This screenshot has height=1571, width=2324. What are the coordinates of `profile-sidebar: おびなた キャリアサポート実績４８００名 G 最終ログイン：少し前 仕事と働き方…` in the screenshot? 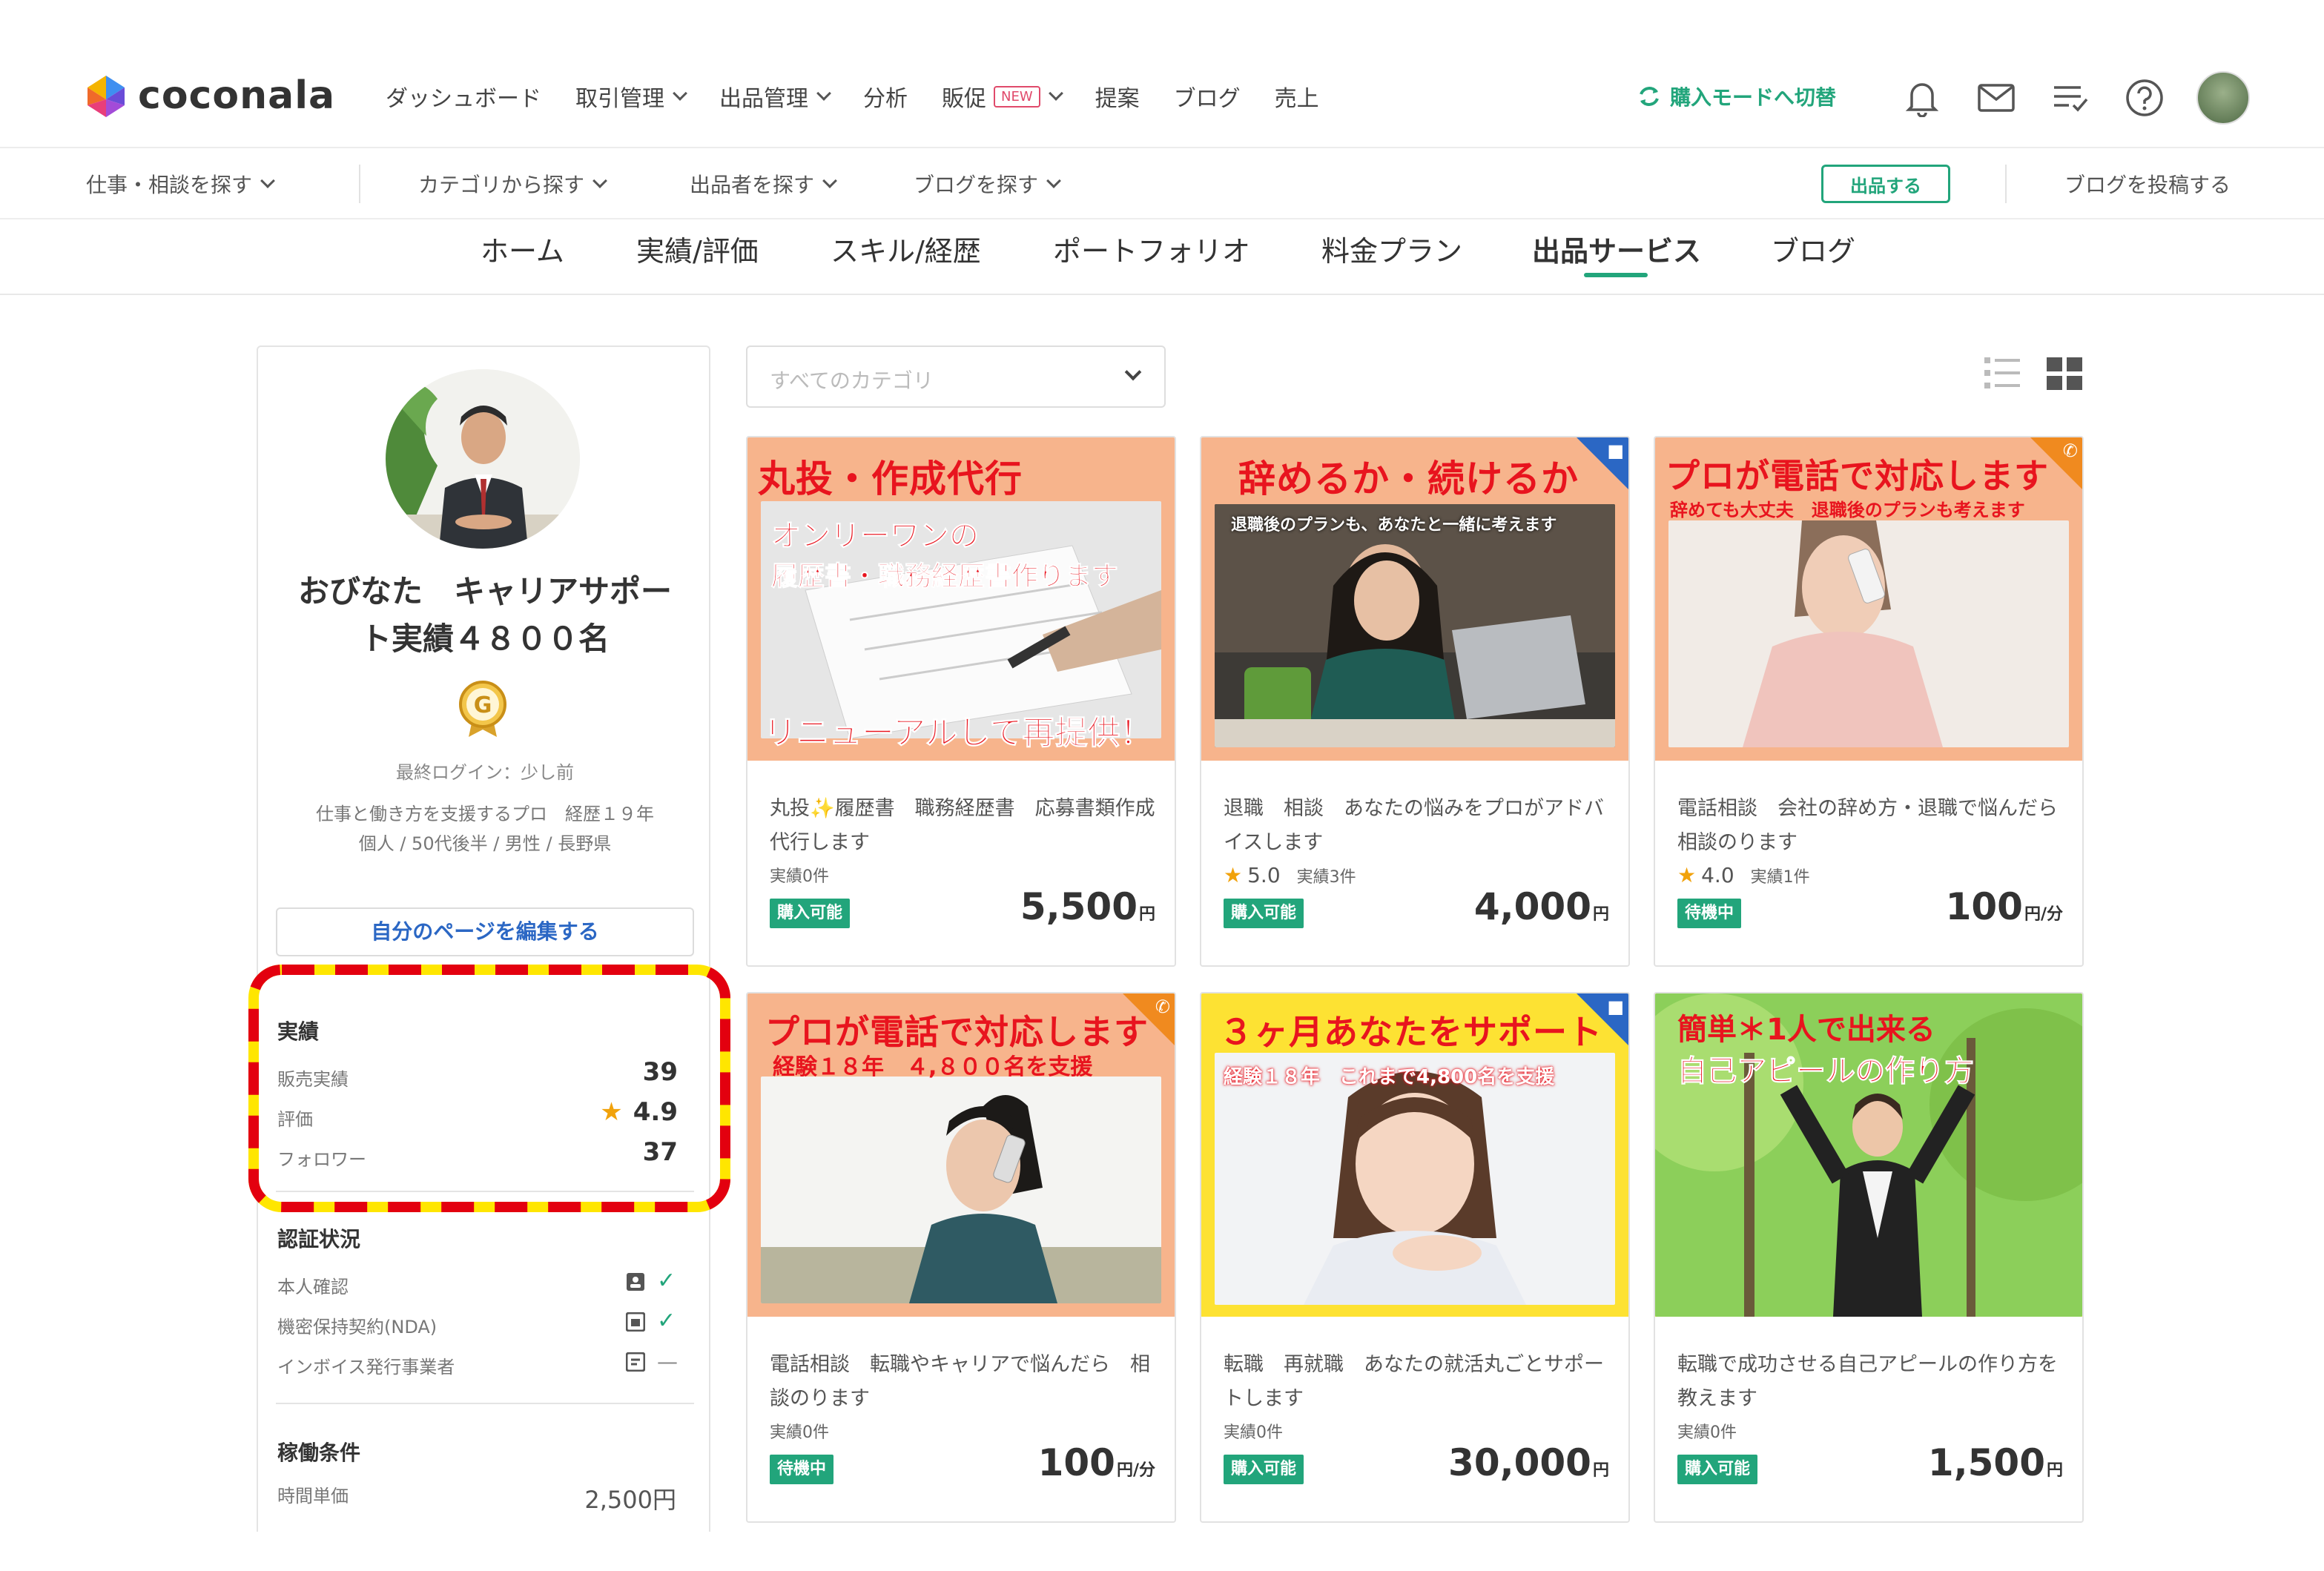 It's located at (484, 939).